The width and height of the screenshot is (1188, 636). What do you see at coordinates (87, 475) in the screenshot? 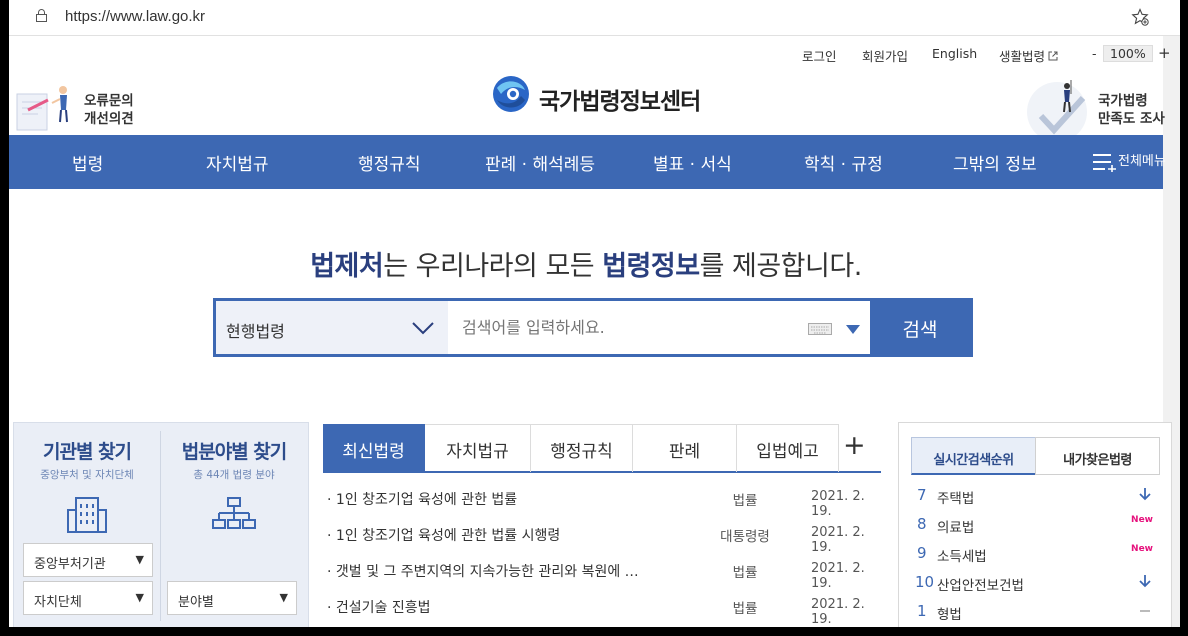
I see `find-by-agency-subtitle: 중앙부처 및 자치단체` at bounding box center [87, 475].